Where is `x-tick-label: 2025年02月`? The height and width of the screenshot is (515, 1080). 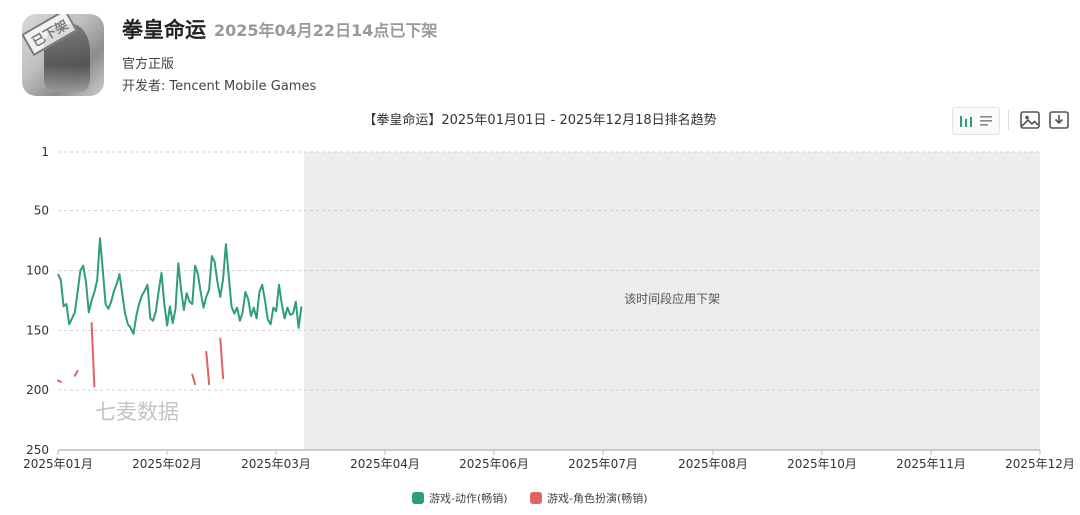 x-tick-label: 2025年02月 is located at coordinates (167, 464).